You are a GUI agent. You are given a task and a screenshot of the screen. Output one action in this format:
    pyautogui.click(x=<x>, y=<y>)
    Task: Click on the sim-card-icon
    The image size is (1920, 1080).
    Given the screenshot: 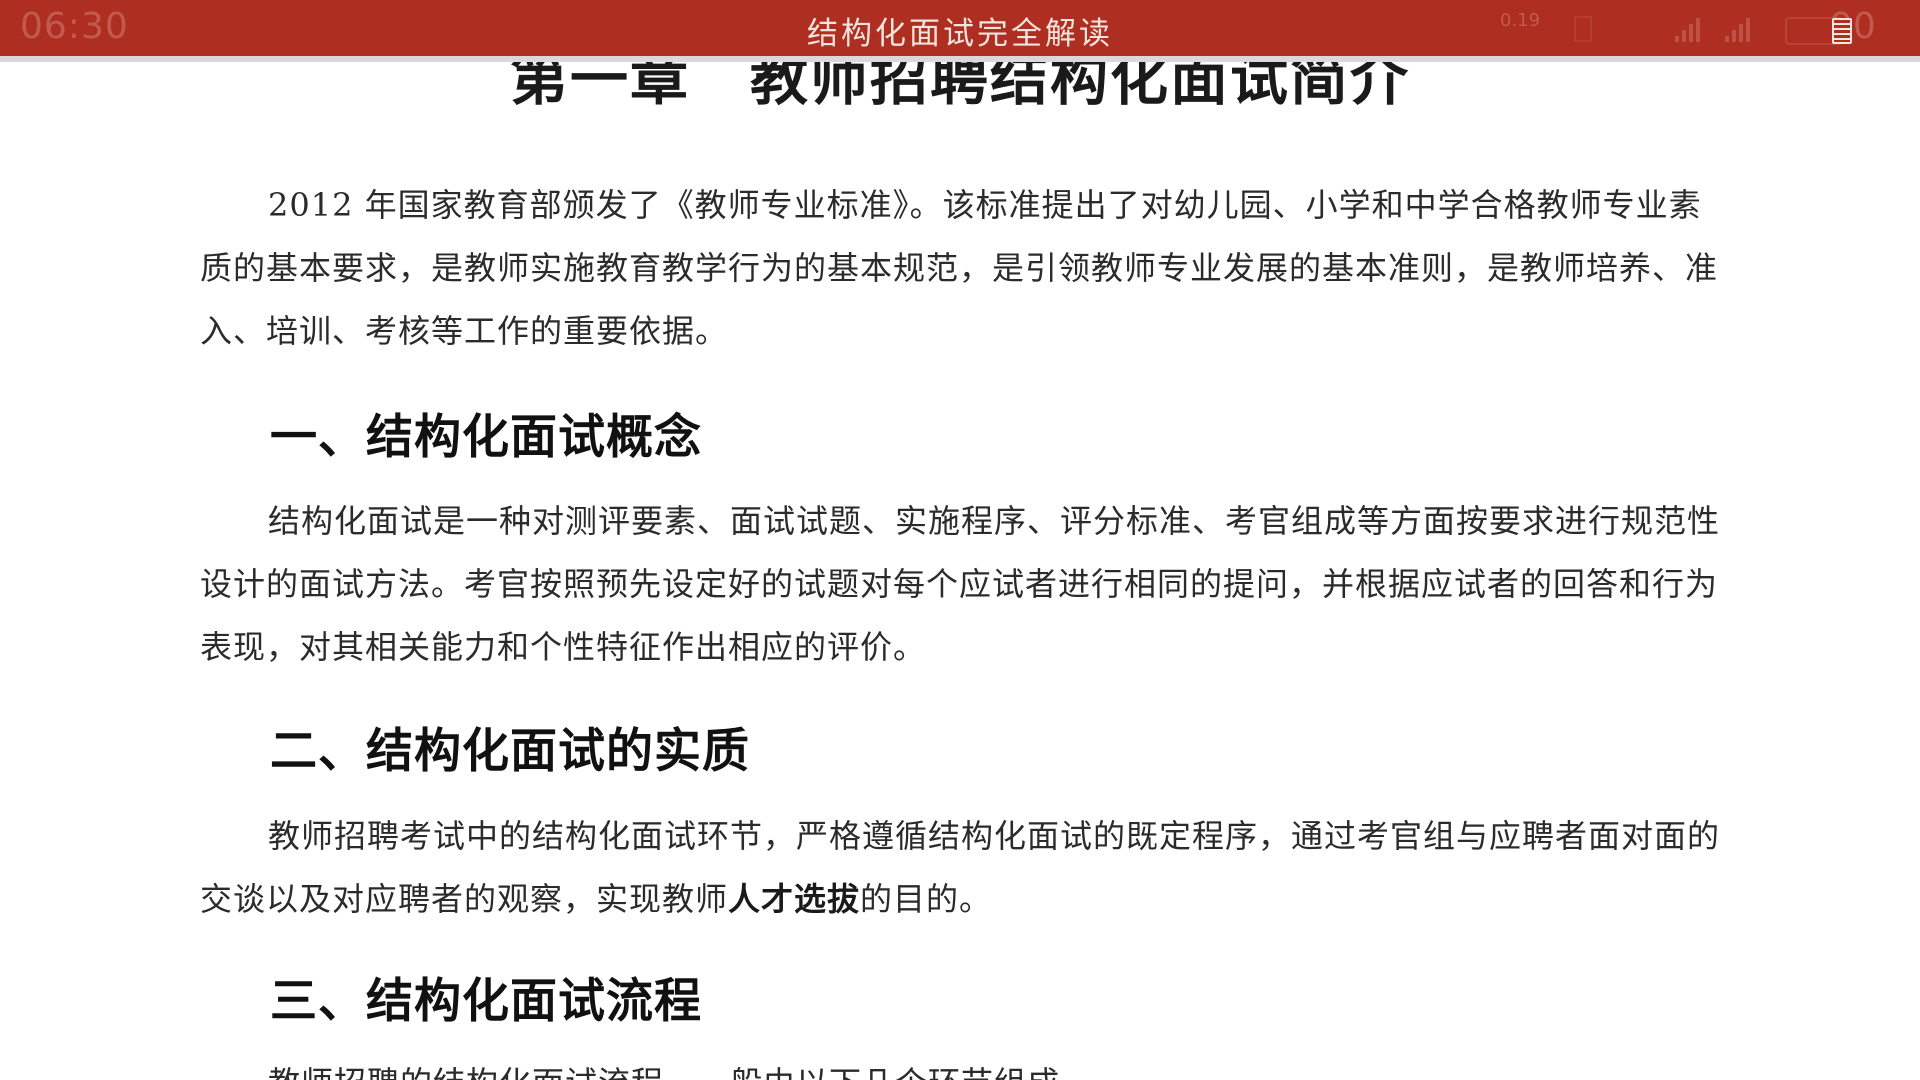 What is the action you would take?
    pyautogui.click(x=1583, y=29)
    